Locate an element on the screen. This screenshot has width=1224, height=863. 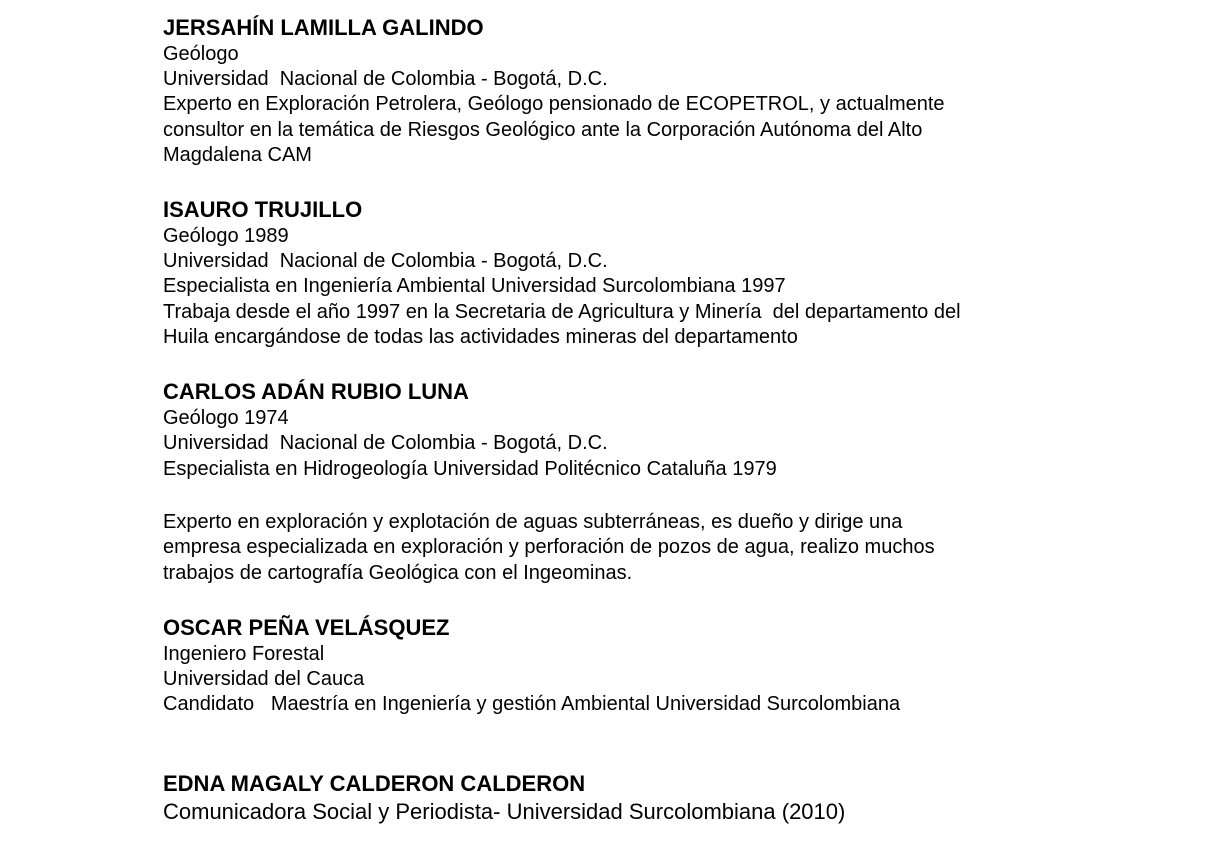
person-detail-line: Geólogo is located at coordinates (201, 54).